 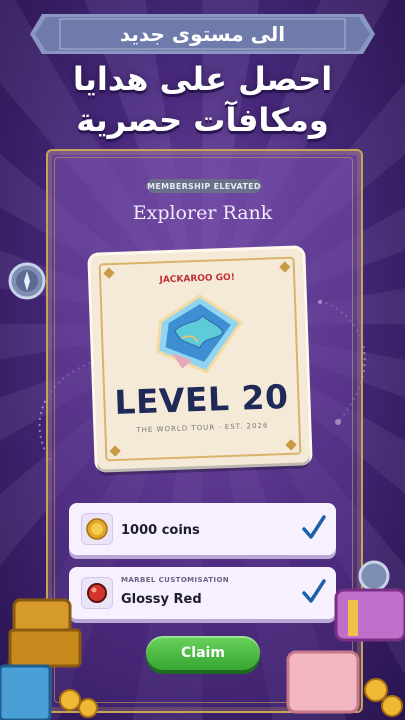 I want to click on headline-line-1: احصل على هدايا, so click(x=202, y=79).